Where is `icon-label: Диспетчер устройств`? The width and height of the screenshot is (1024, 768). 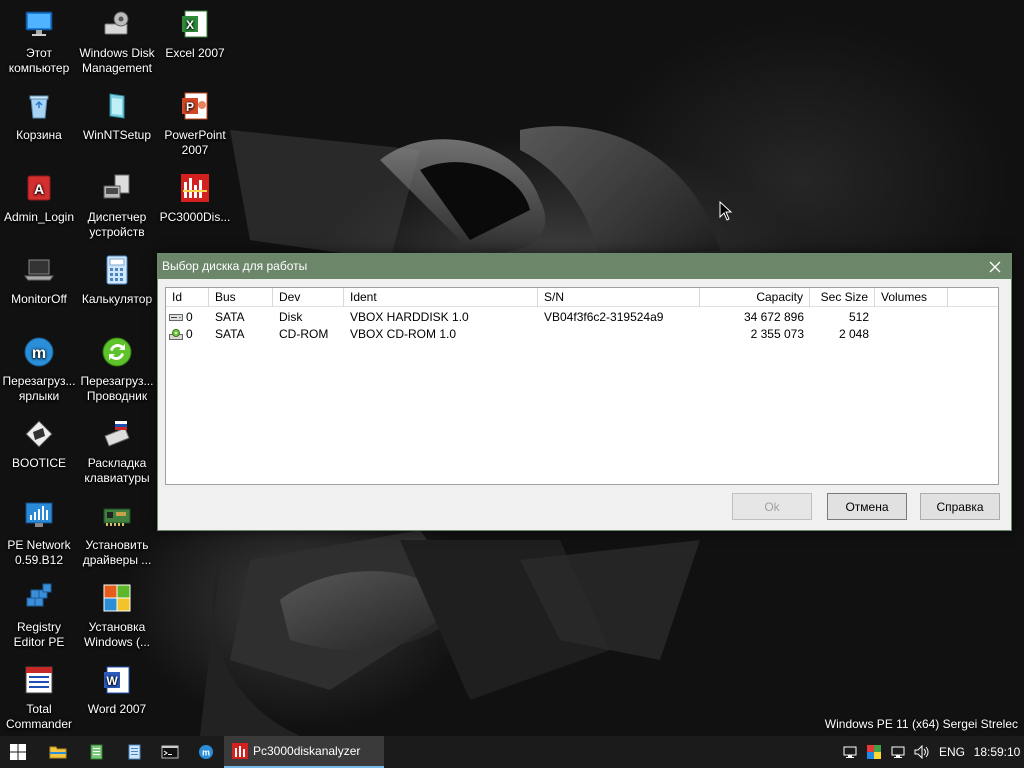 icon-label: Диспетчер устройств is located at coordinates (117, 224).